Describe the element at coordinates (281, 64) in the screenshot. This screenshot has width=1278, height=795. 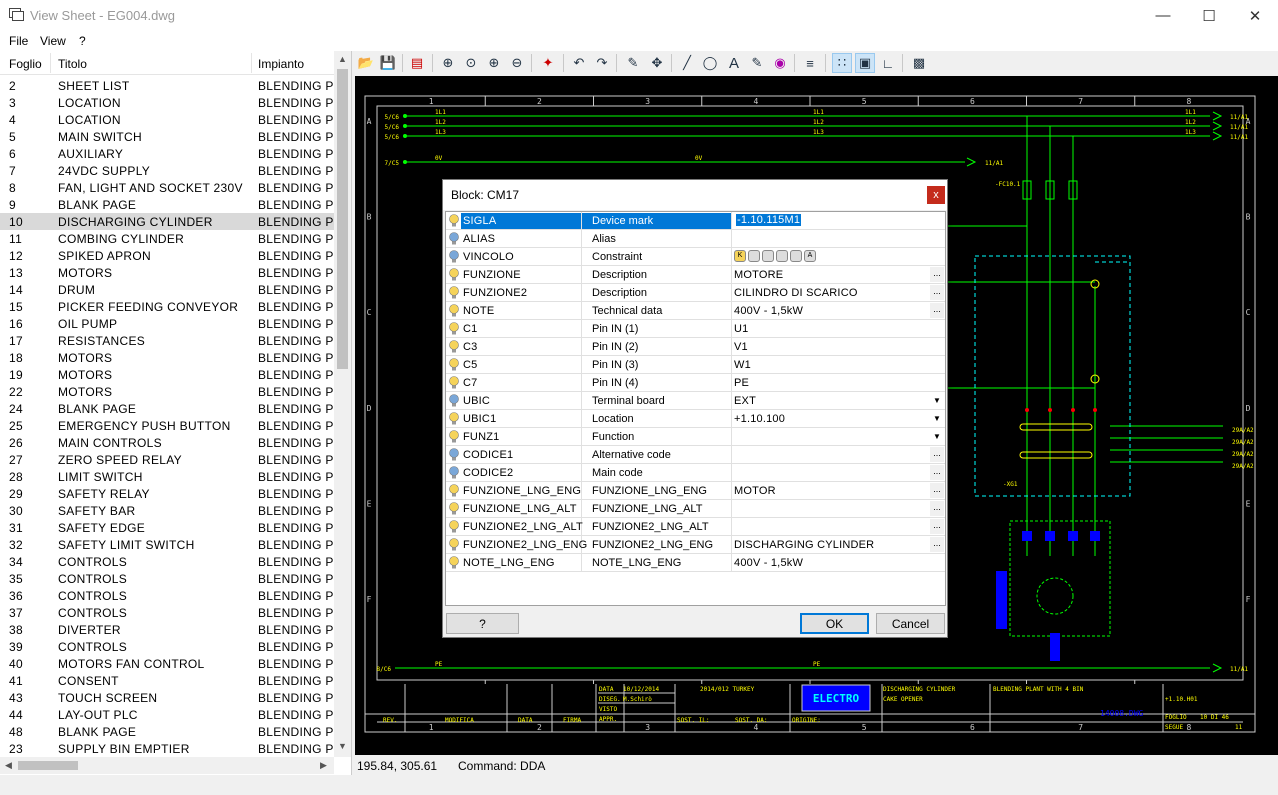
I see `column-header-impianto: Impianto` at that location.